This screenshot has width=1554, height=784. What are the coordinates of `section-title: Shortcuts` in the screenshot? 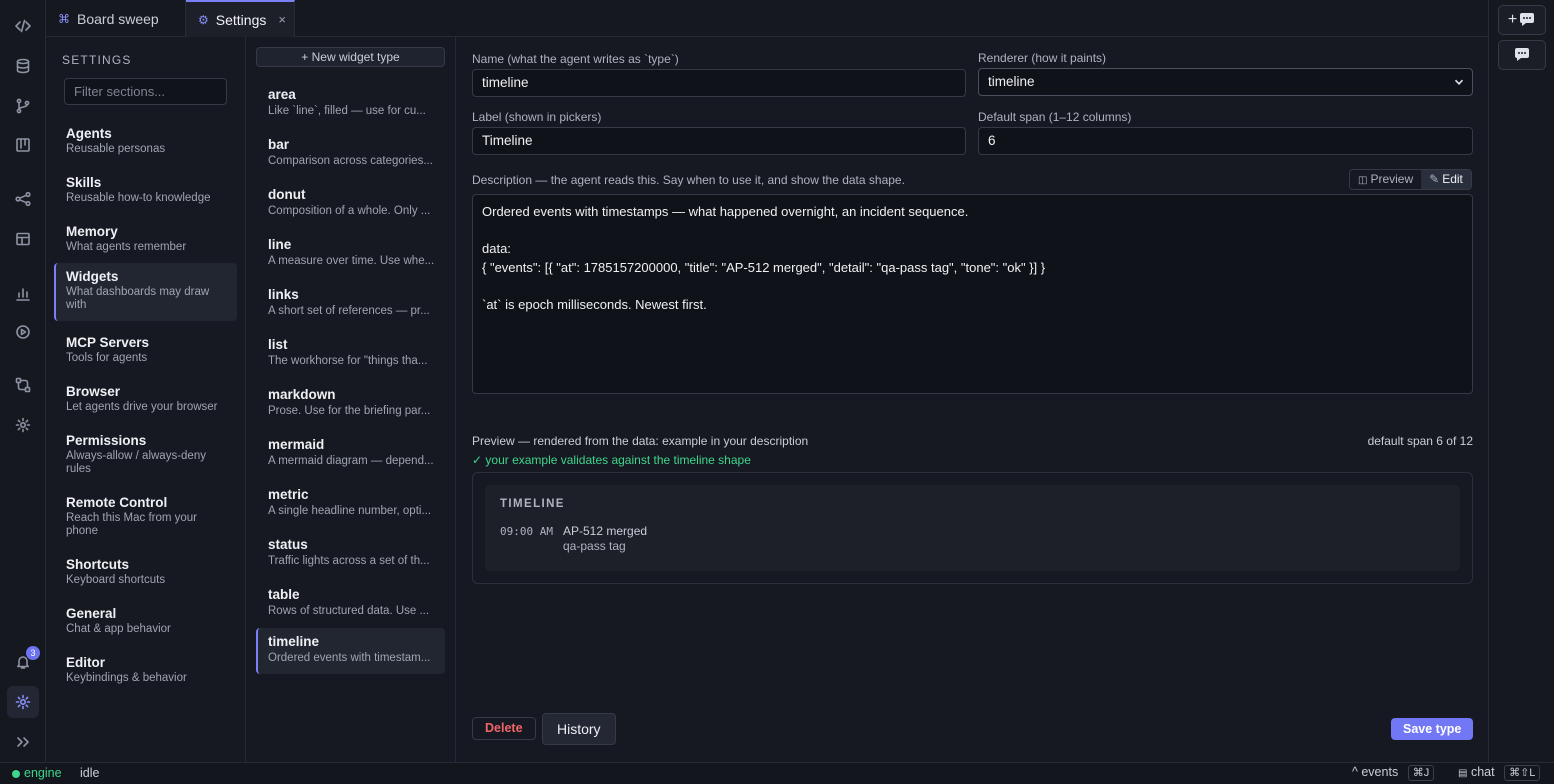 It's located at (98, 564).